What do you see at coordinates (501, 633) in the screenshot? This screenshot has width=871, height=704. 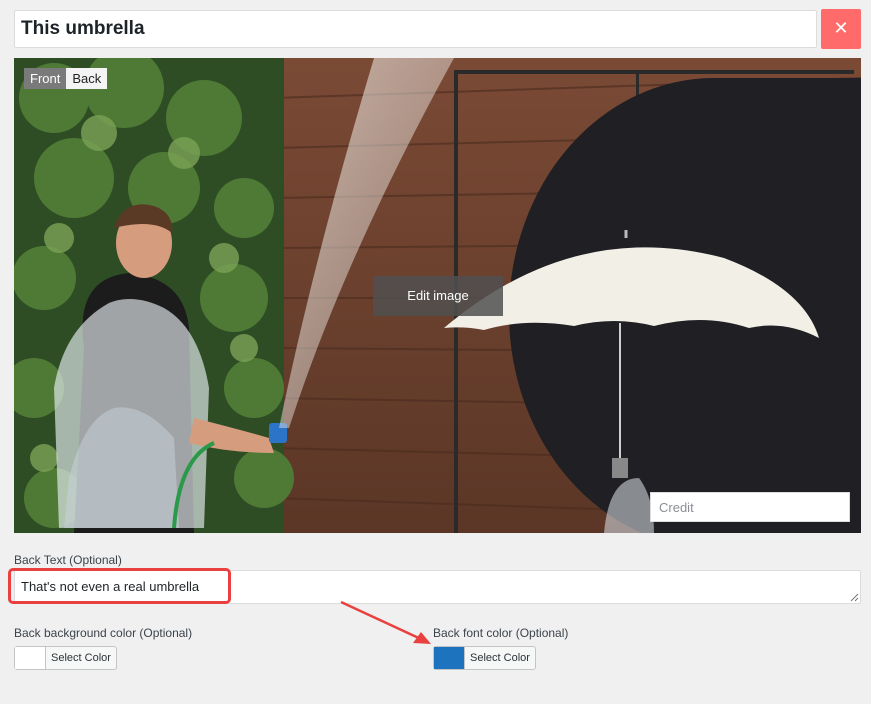 I see `back-font-color-label: Back font color (Optional)` at bounding box center [501, 633].